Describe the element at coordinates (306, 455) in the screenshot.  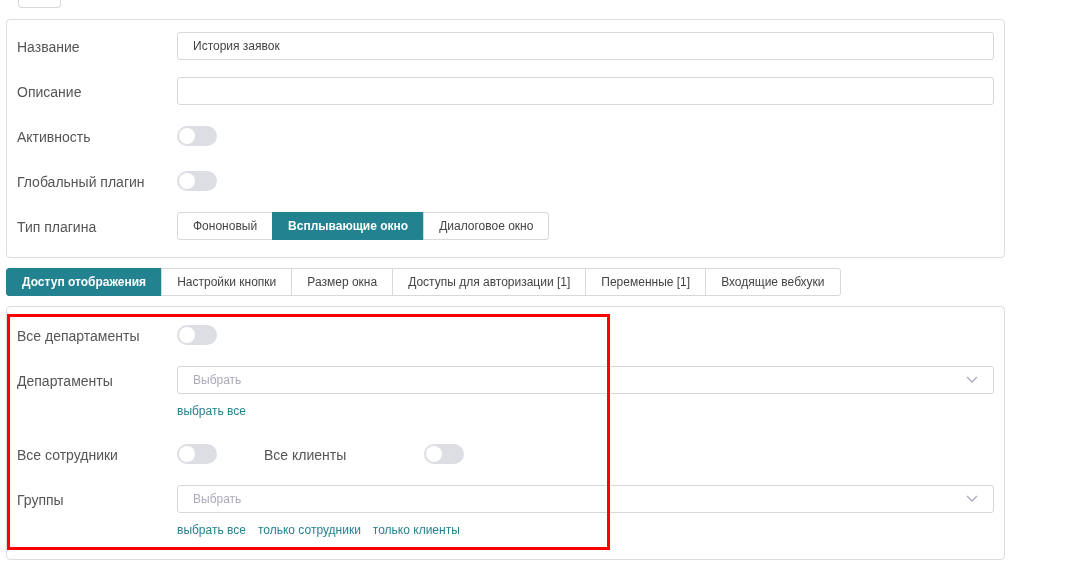
I see `field-label: Все клиенты` at that location.